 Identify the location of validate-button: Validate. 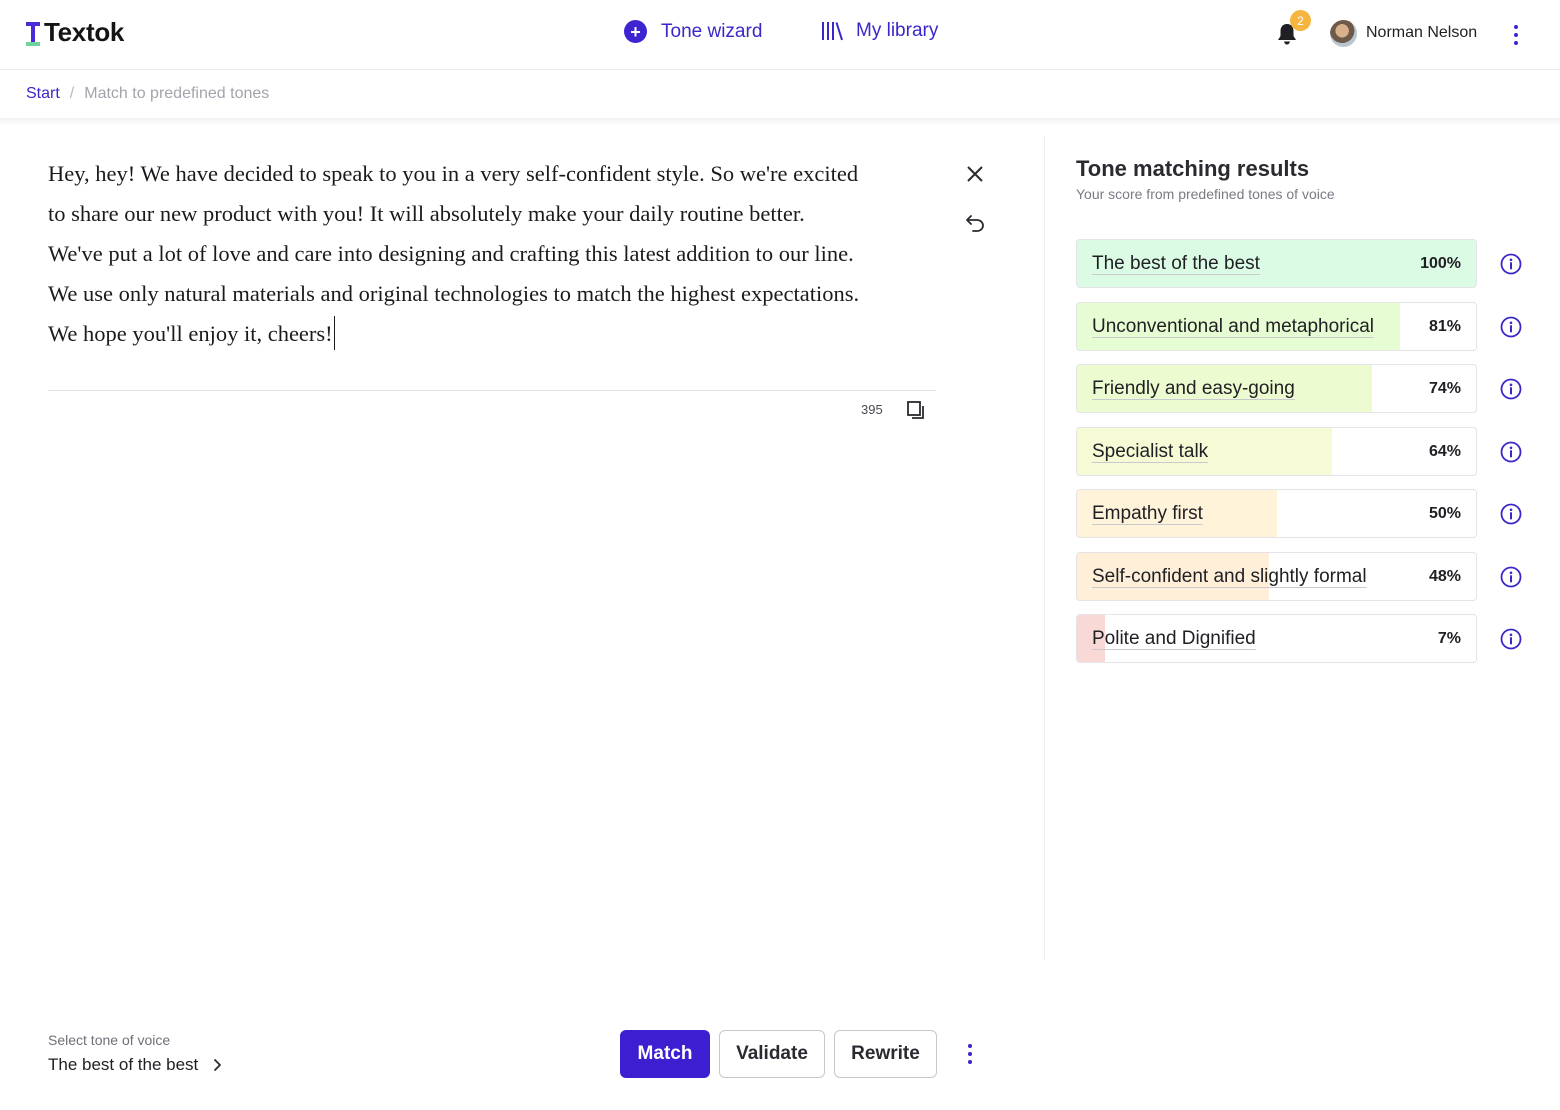
(772, 1054).